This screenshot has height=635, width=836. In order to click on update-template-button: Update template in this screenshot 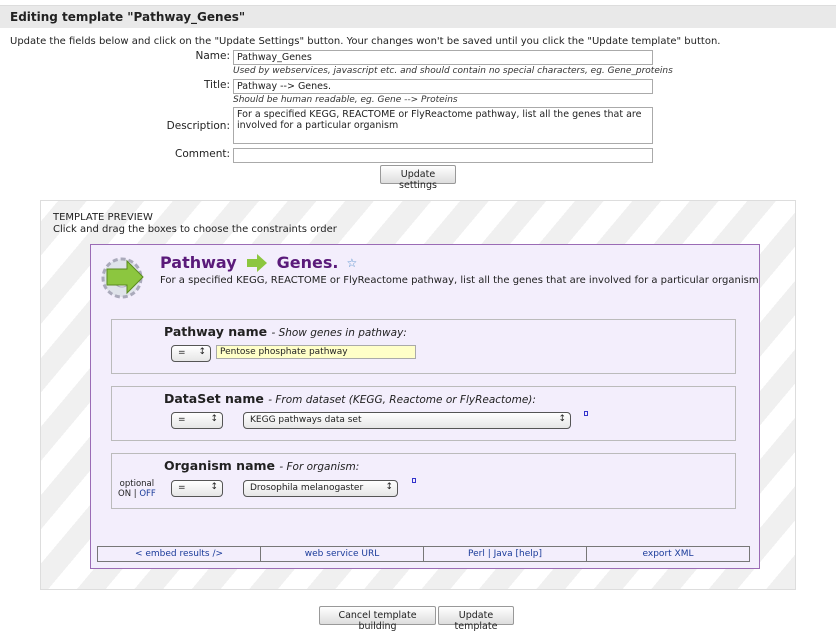, I will do `click(476, 619)`.